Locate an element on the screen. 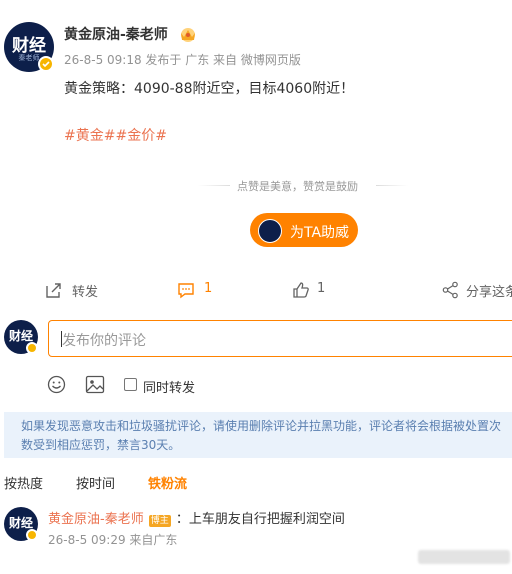 The height and width of the screenshot is (574, 512). comment-icon is located at coordinates (186, 290).